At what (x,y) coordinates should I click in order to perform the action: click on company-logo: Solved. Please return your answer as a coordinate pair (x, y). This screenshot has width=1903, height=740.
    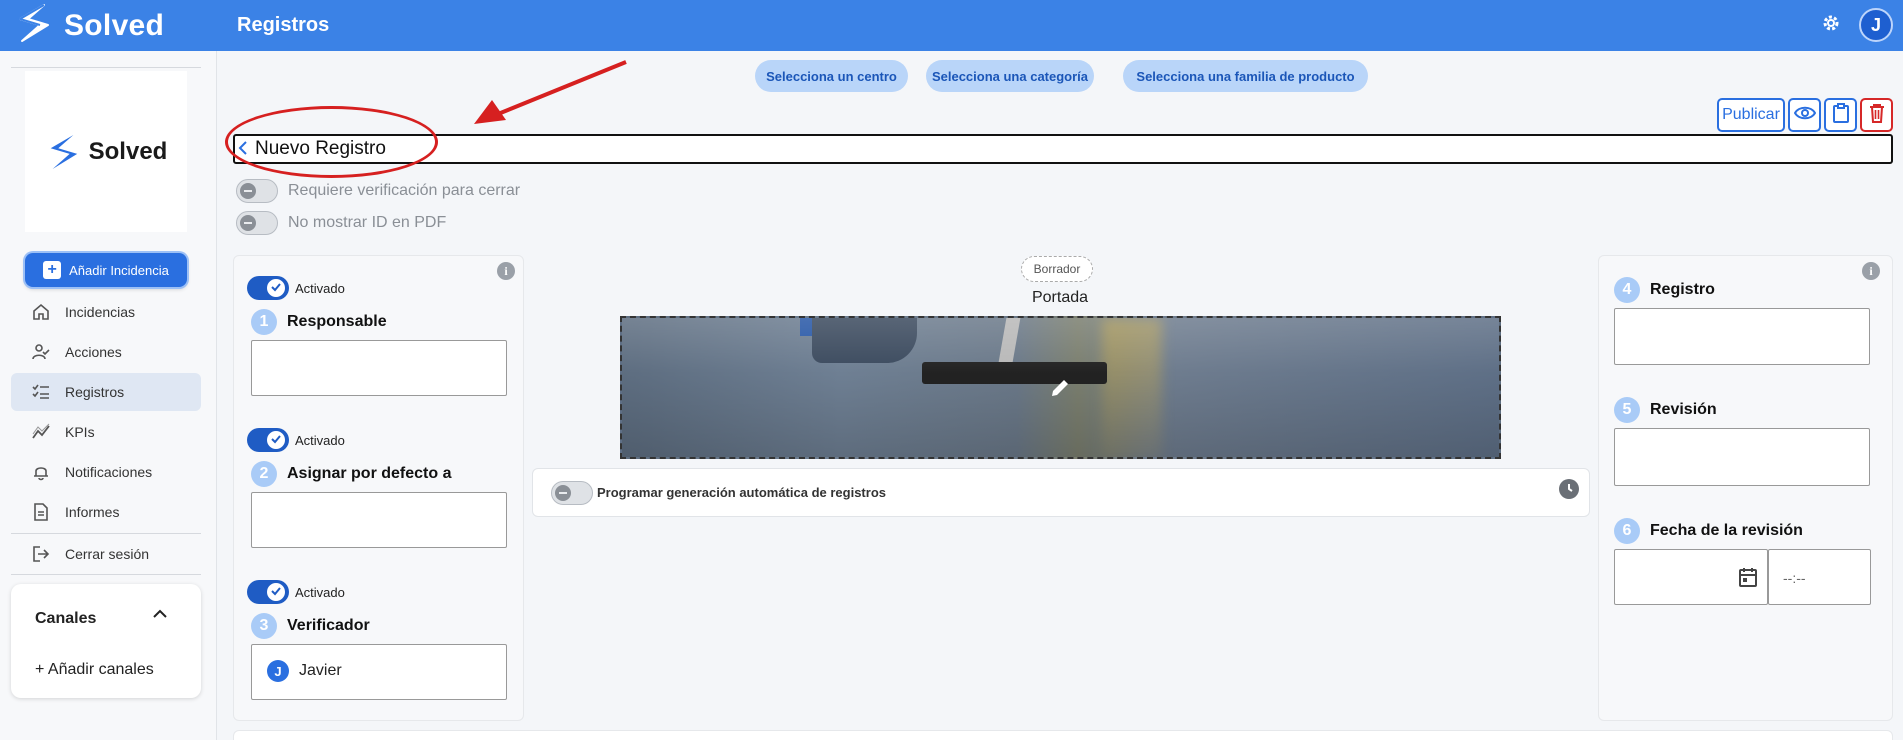
    Looking at the image, I should click on (106, 151).